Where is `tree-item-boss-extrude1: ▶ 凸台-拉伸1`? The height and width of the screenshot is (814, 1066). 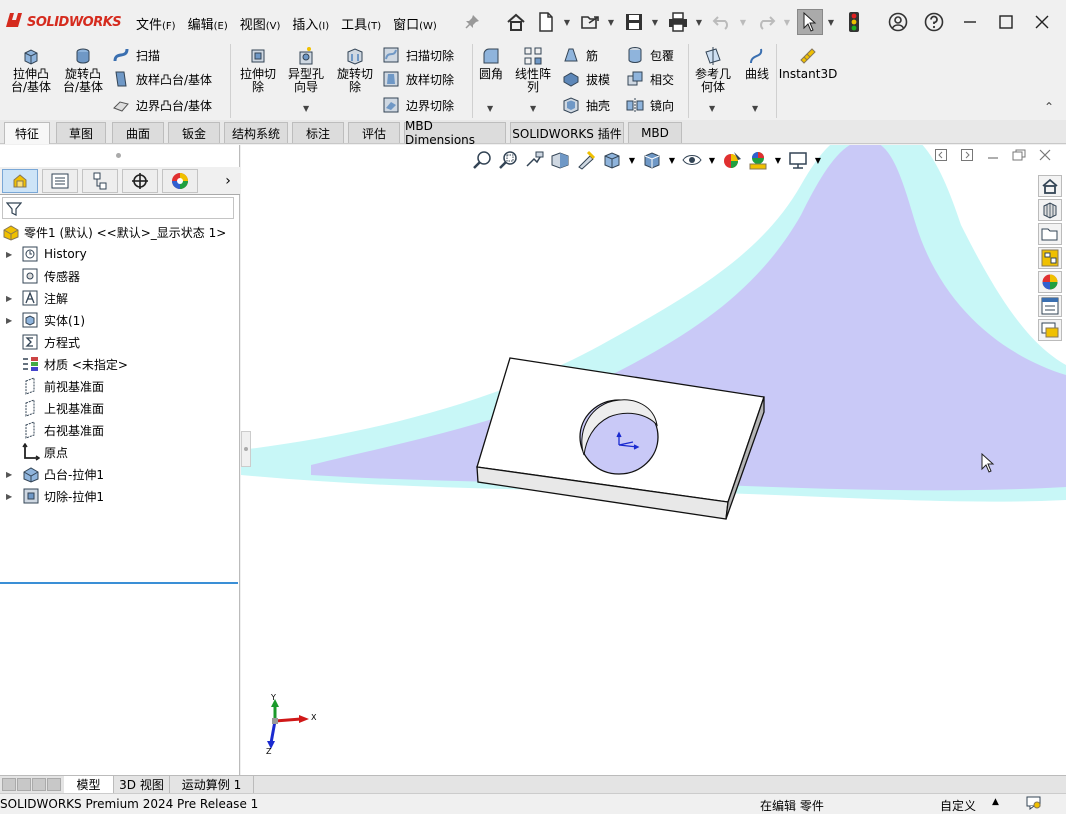 tree-item-boss-extrude1: ▶ 凸台-拉伸1 is located at coordinates (120, 474).